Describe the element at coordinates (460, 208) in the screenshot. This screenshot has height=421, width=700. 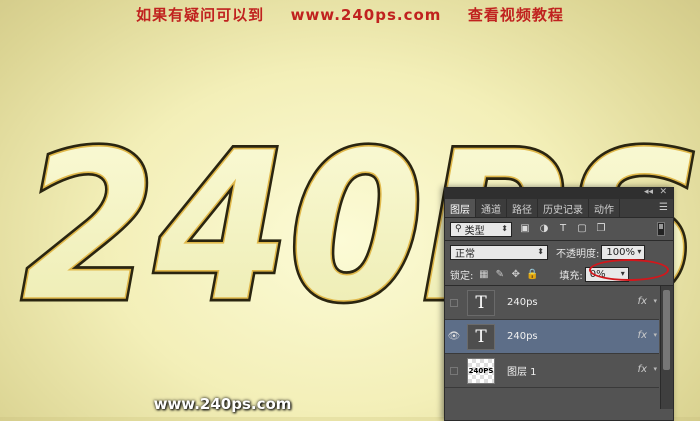
I see `tab-layers: 图层` at that location.